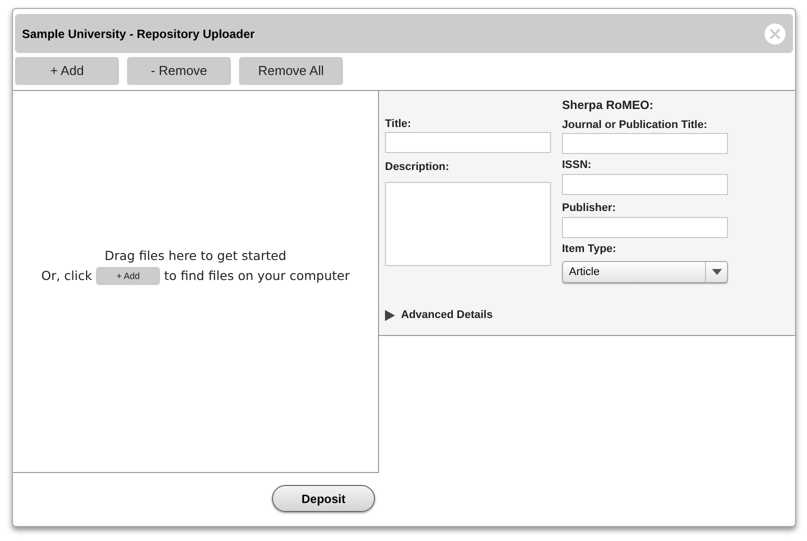 The height and width of the screenshot is (541, 807). Describe the element at coordinates (398, 124) in the screenshot. I see `field-label: Title:` at that location.